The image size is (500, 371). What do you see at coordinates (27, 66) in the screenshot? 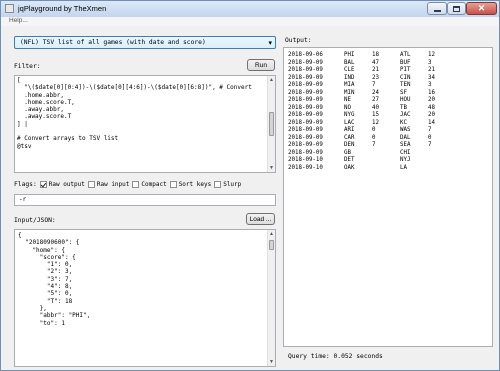
I see `filter-label: Filter:` at bounding box center [27, 66].